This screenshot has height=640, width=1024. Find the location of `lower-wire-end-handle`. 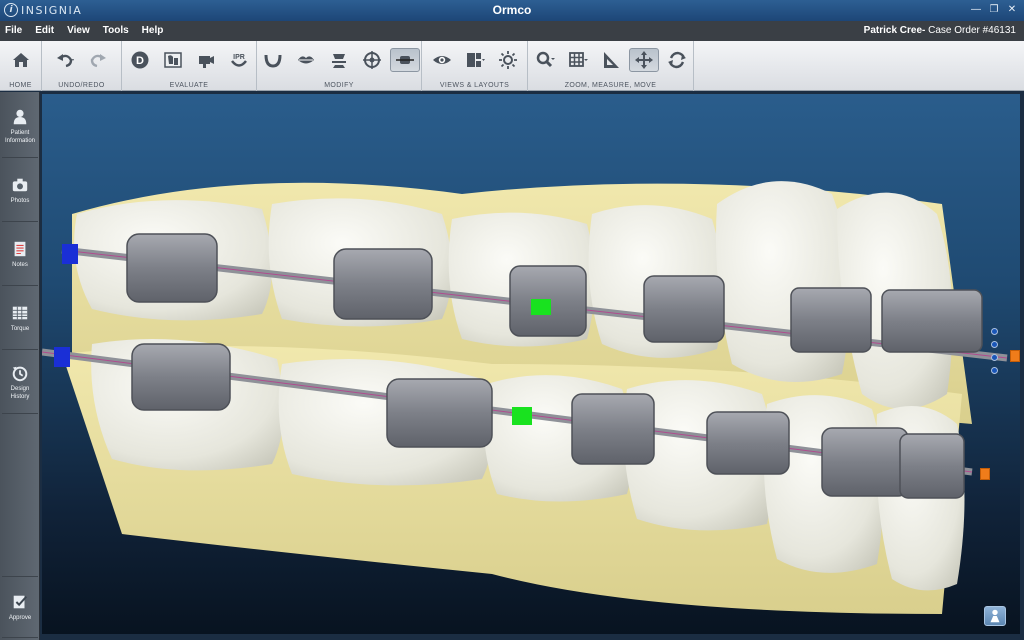

lower-wire-end-handle is located at coordinates (985, 474).